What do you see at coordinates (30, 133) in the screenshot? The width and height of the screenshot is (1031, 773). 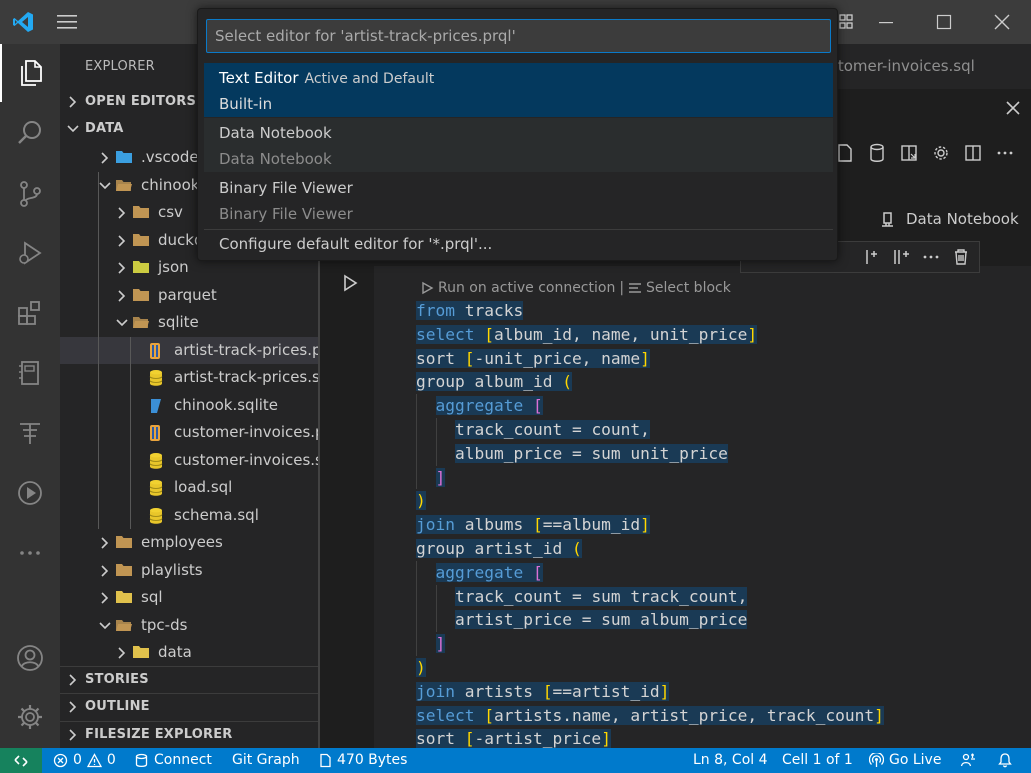 I see `search-icon` at bounding box center [30, 133].